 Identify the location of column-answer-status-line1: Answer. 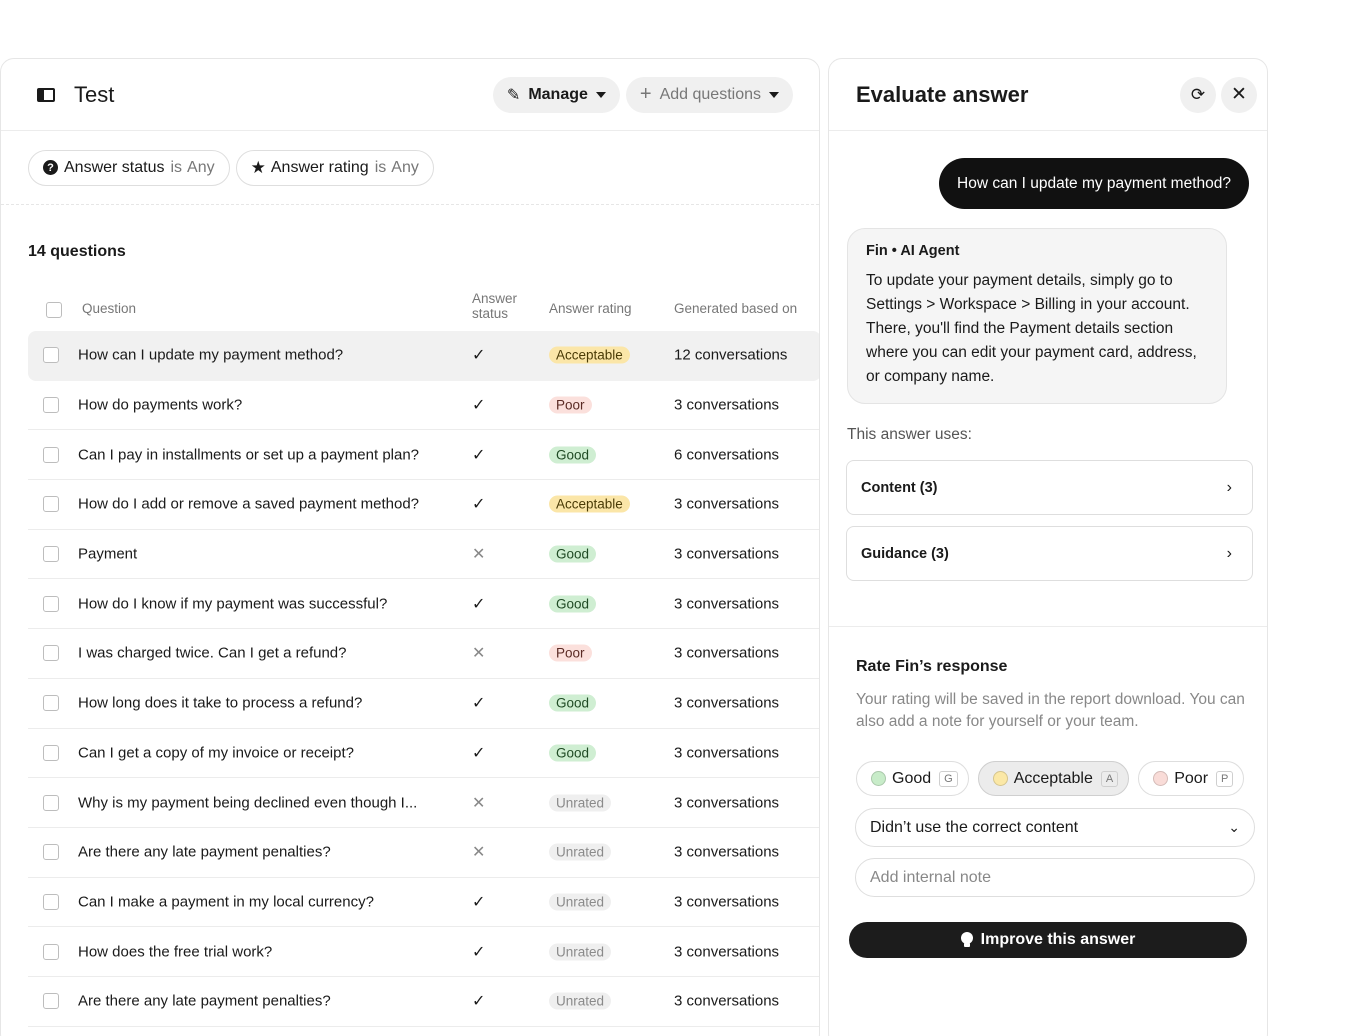
(495, 298).